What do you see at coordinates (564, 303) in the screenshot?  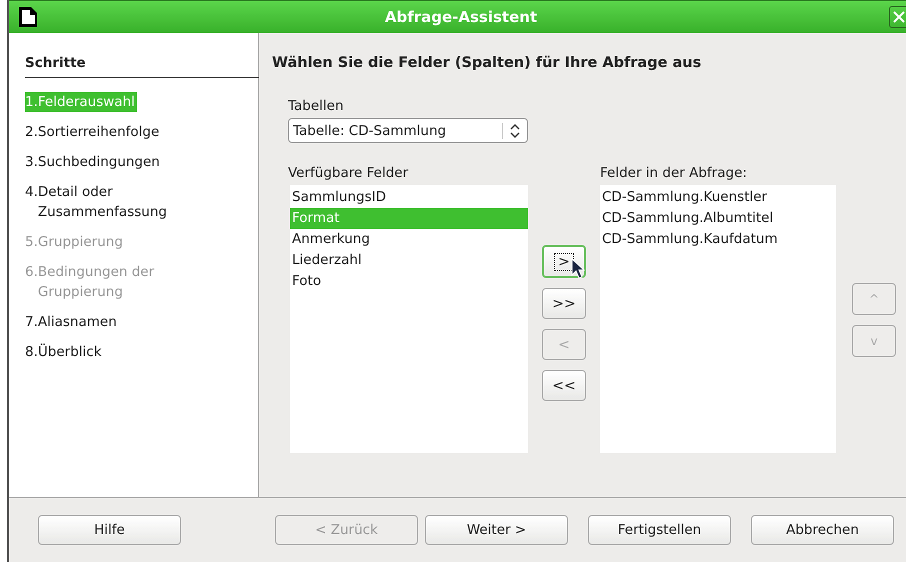 I see `move-button: >>` at bounding box center [564, 303].